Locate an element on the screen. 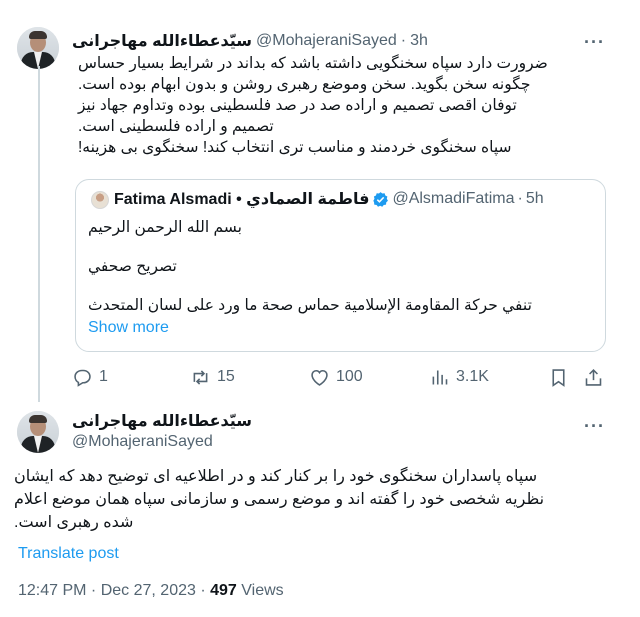 The height and width of the screenshot is (617, 640). quote-author-name: Fatima Alsmadi • فاطمة الصمادي is located at coordinates (242, 199).